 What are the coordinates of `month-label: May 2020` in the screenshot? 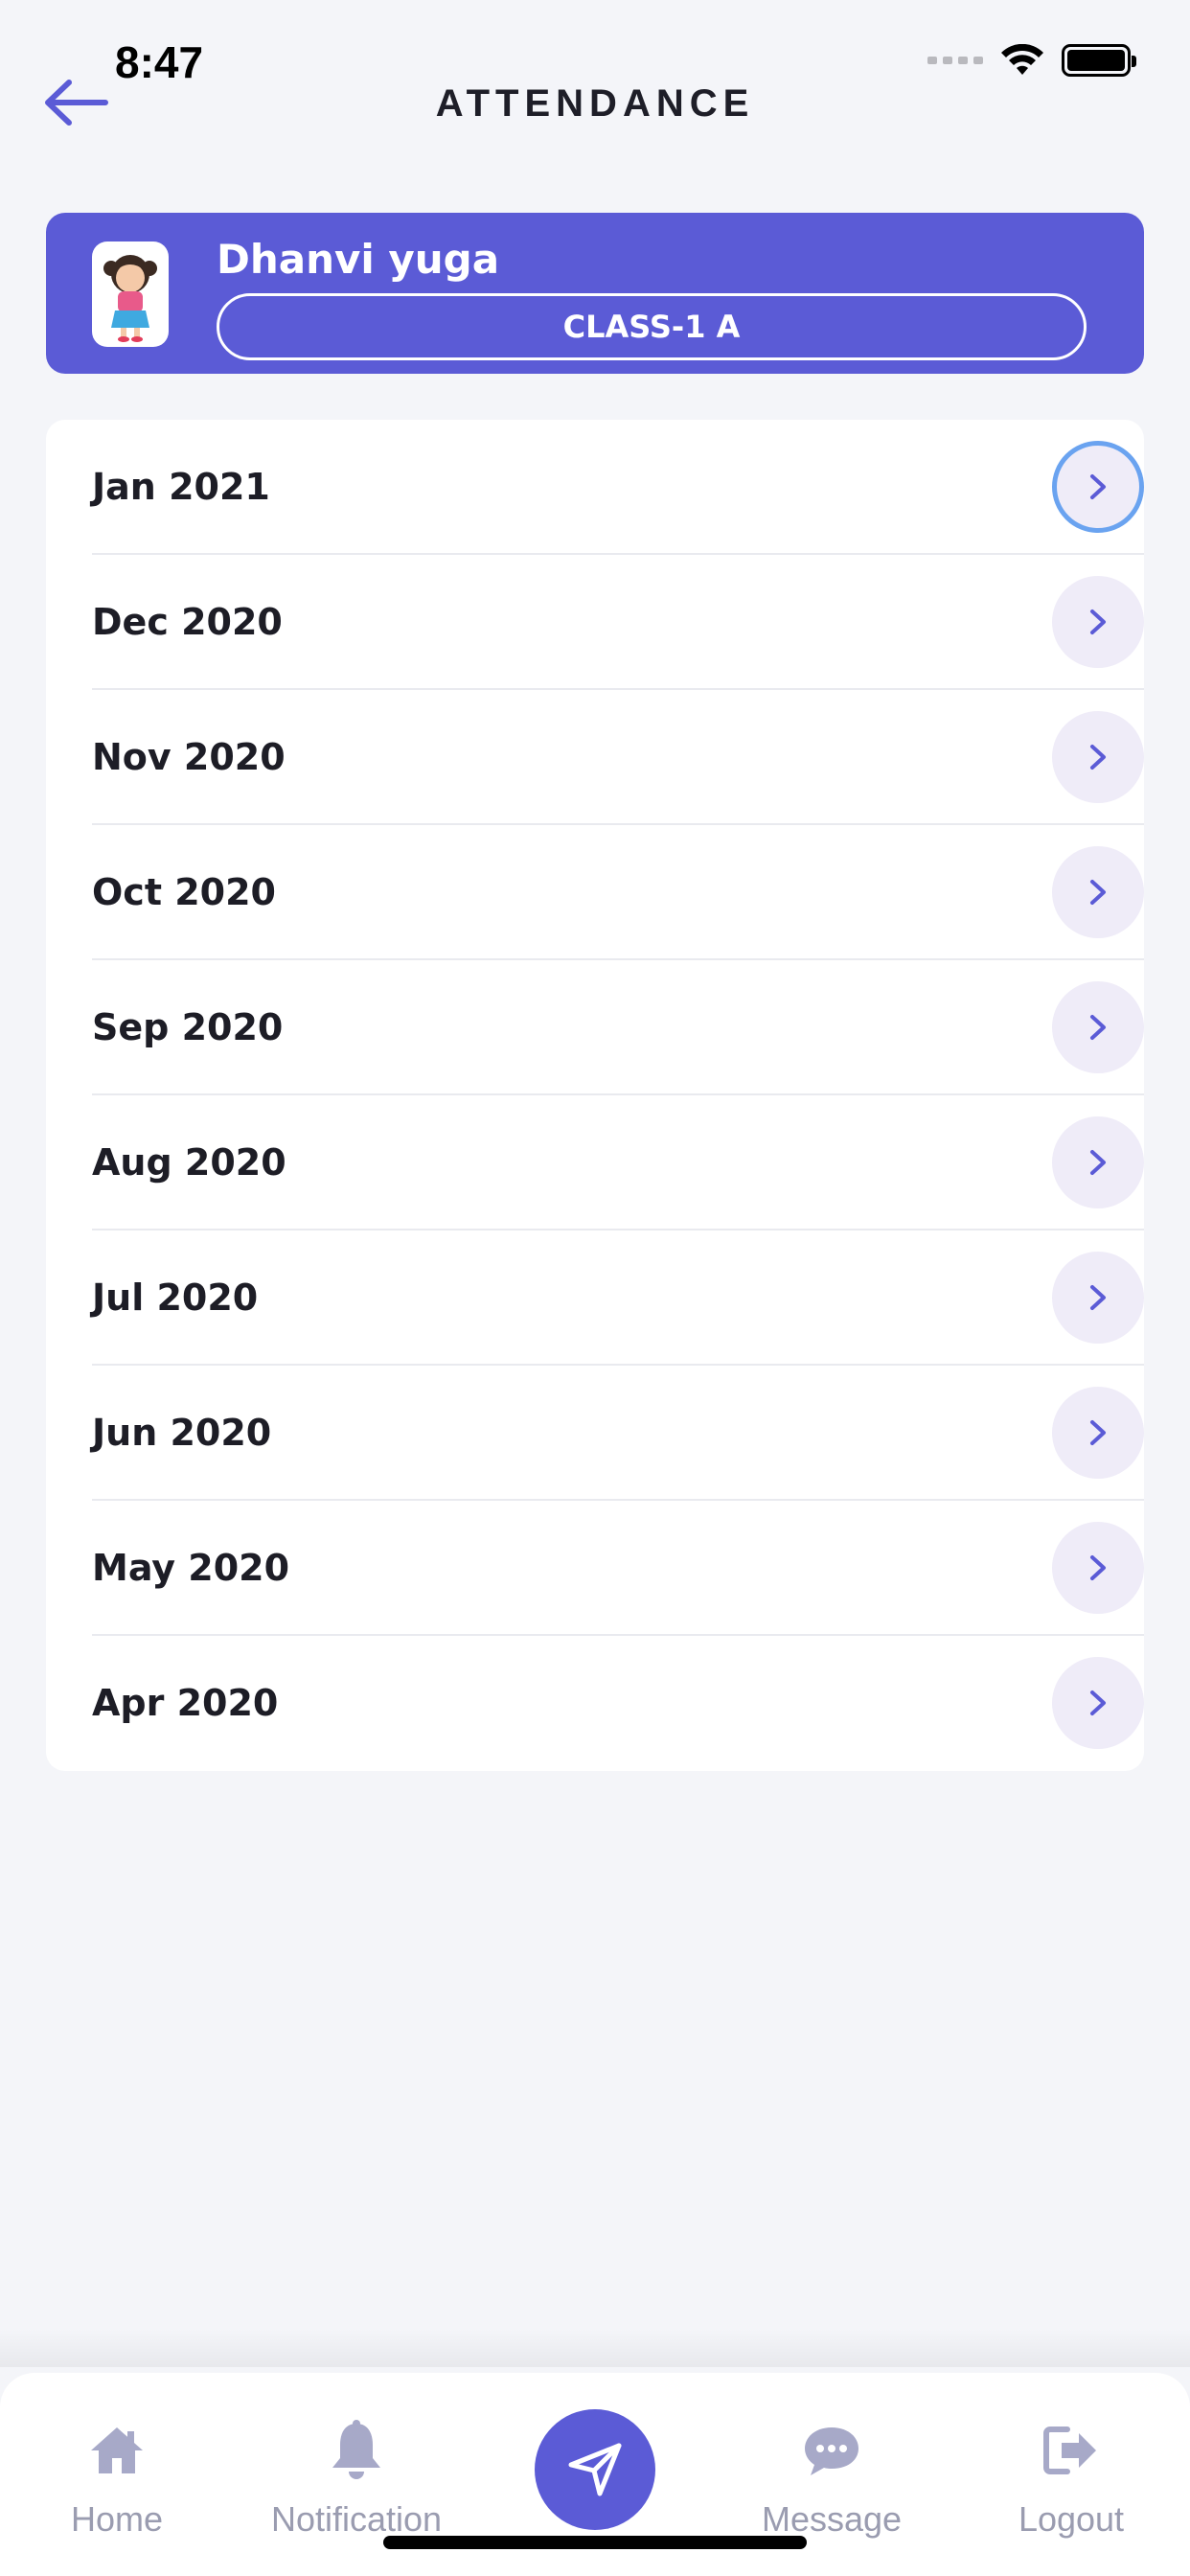 It's located at (191, 1568).